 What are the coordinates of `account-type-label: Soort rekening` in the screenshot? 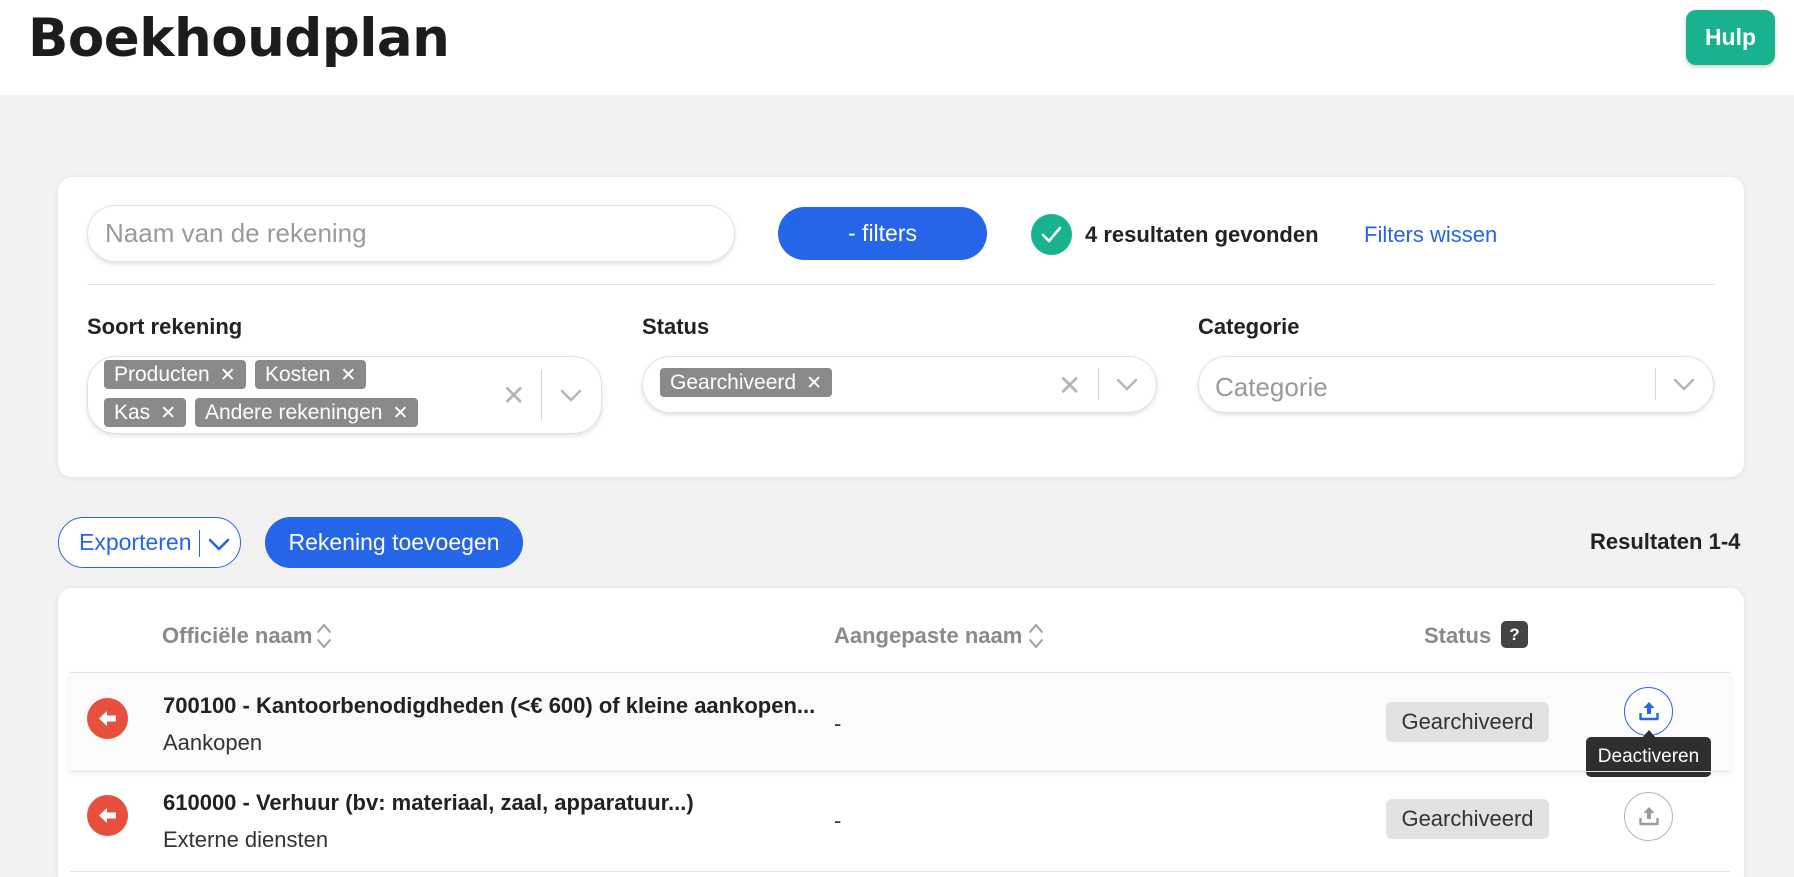 It's located at (165, 326).